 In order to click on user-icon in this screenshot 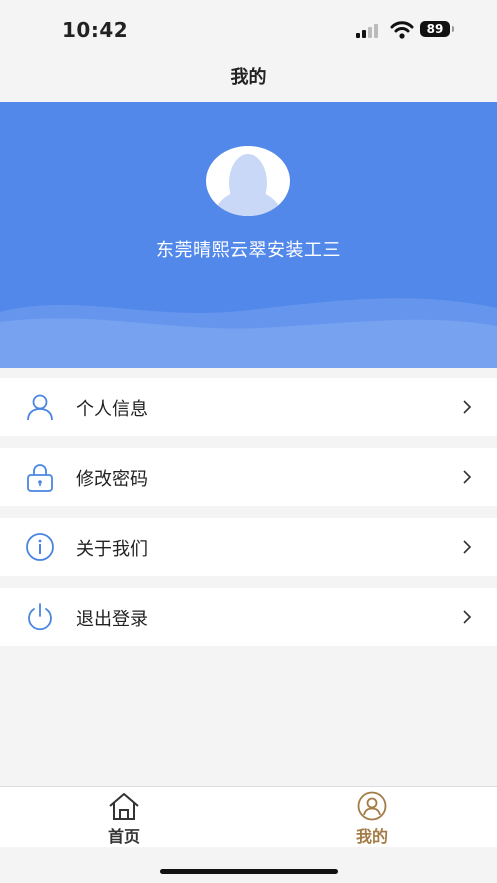, I will do `click(40, 407)`.